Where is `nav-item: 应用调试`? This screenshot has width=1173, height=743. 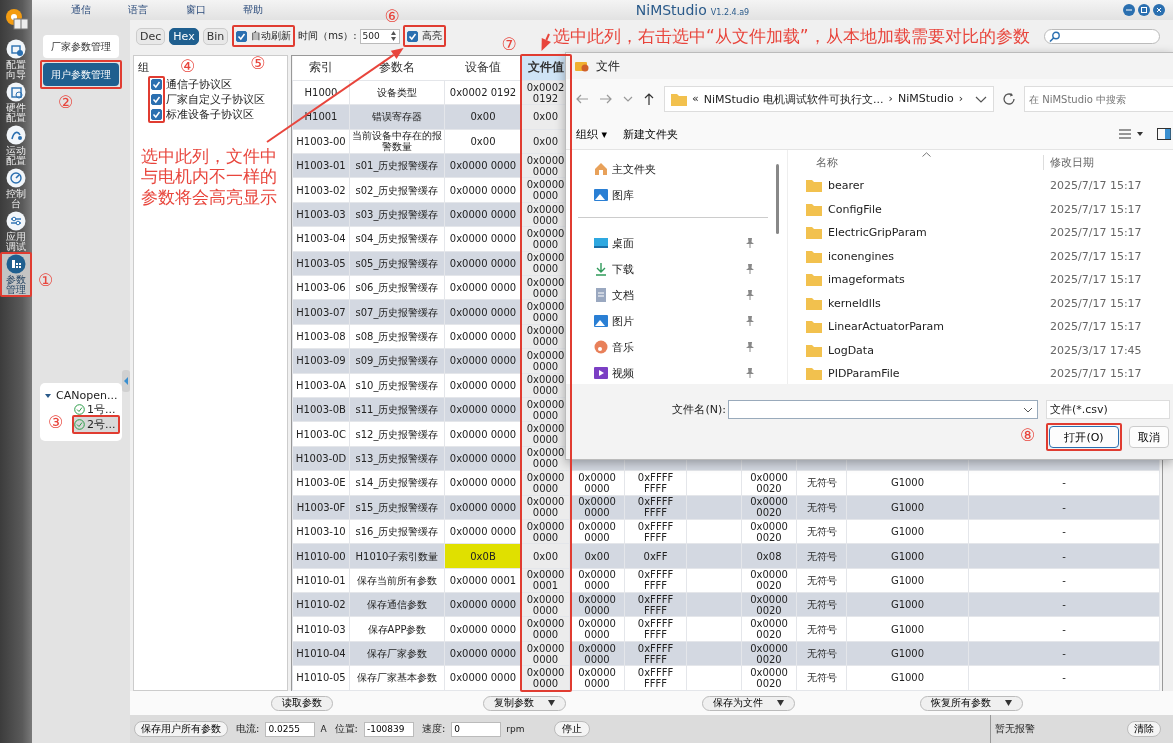
nav-item: 应用调试 is located at coordinates (16, 231).